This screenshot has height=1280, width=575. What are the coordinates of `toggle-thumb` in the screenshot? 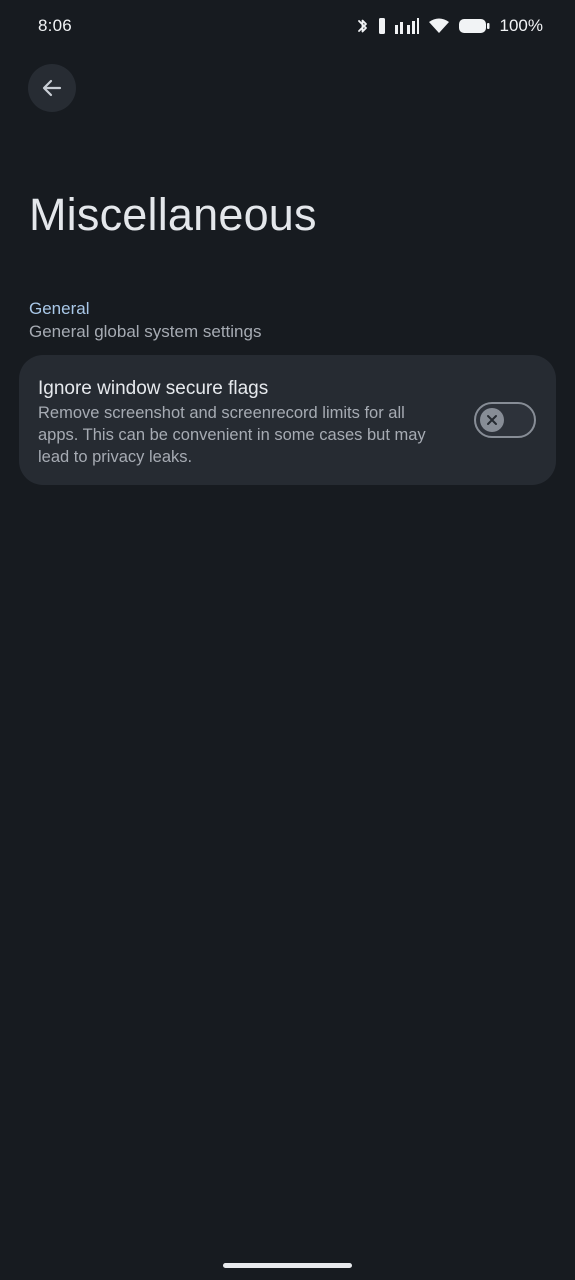 It's located at (492, 420).